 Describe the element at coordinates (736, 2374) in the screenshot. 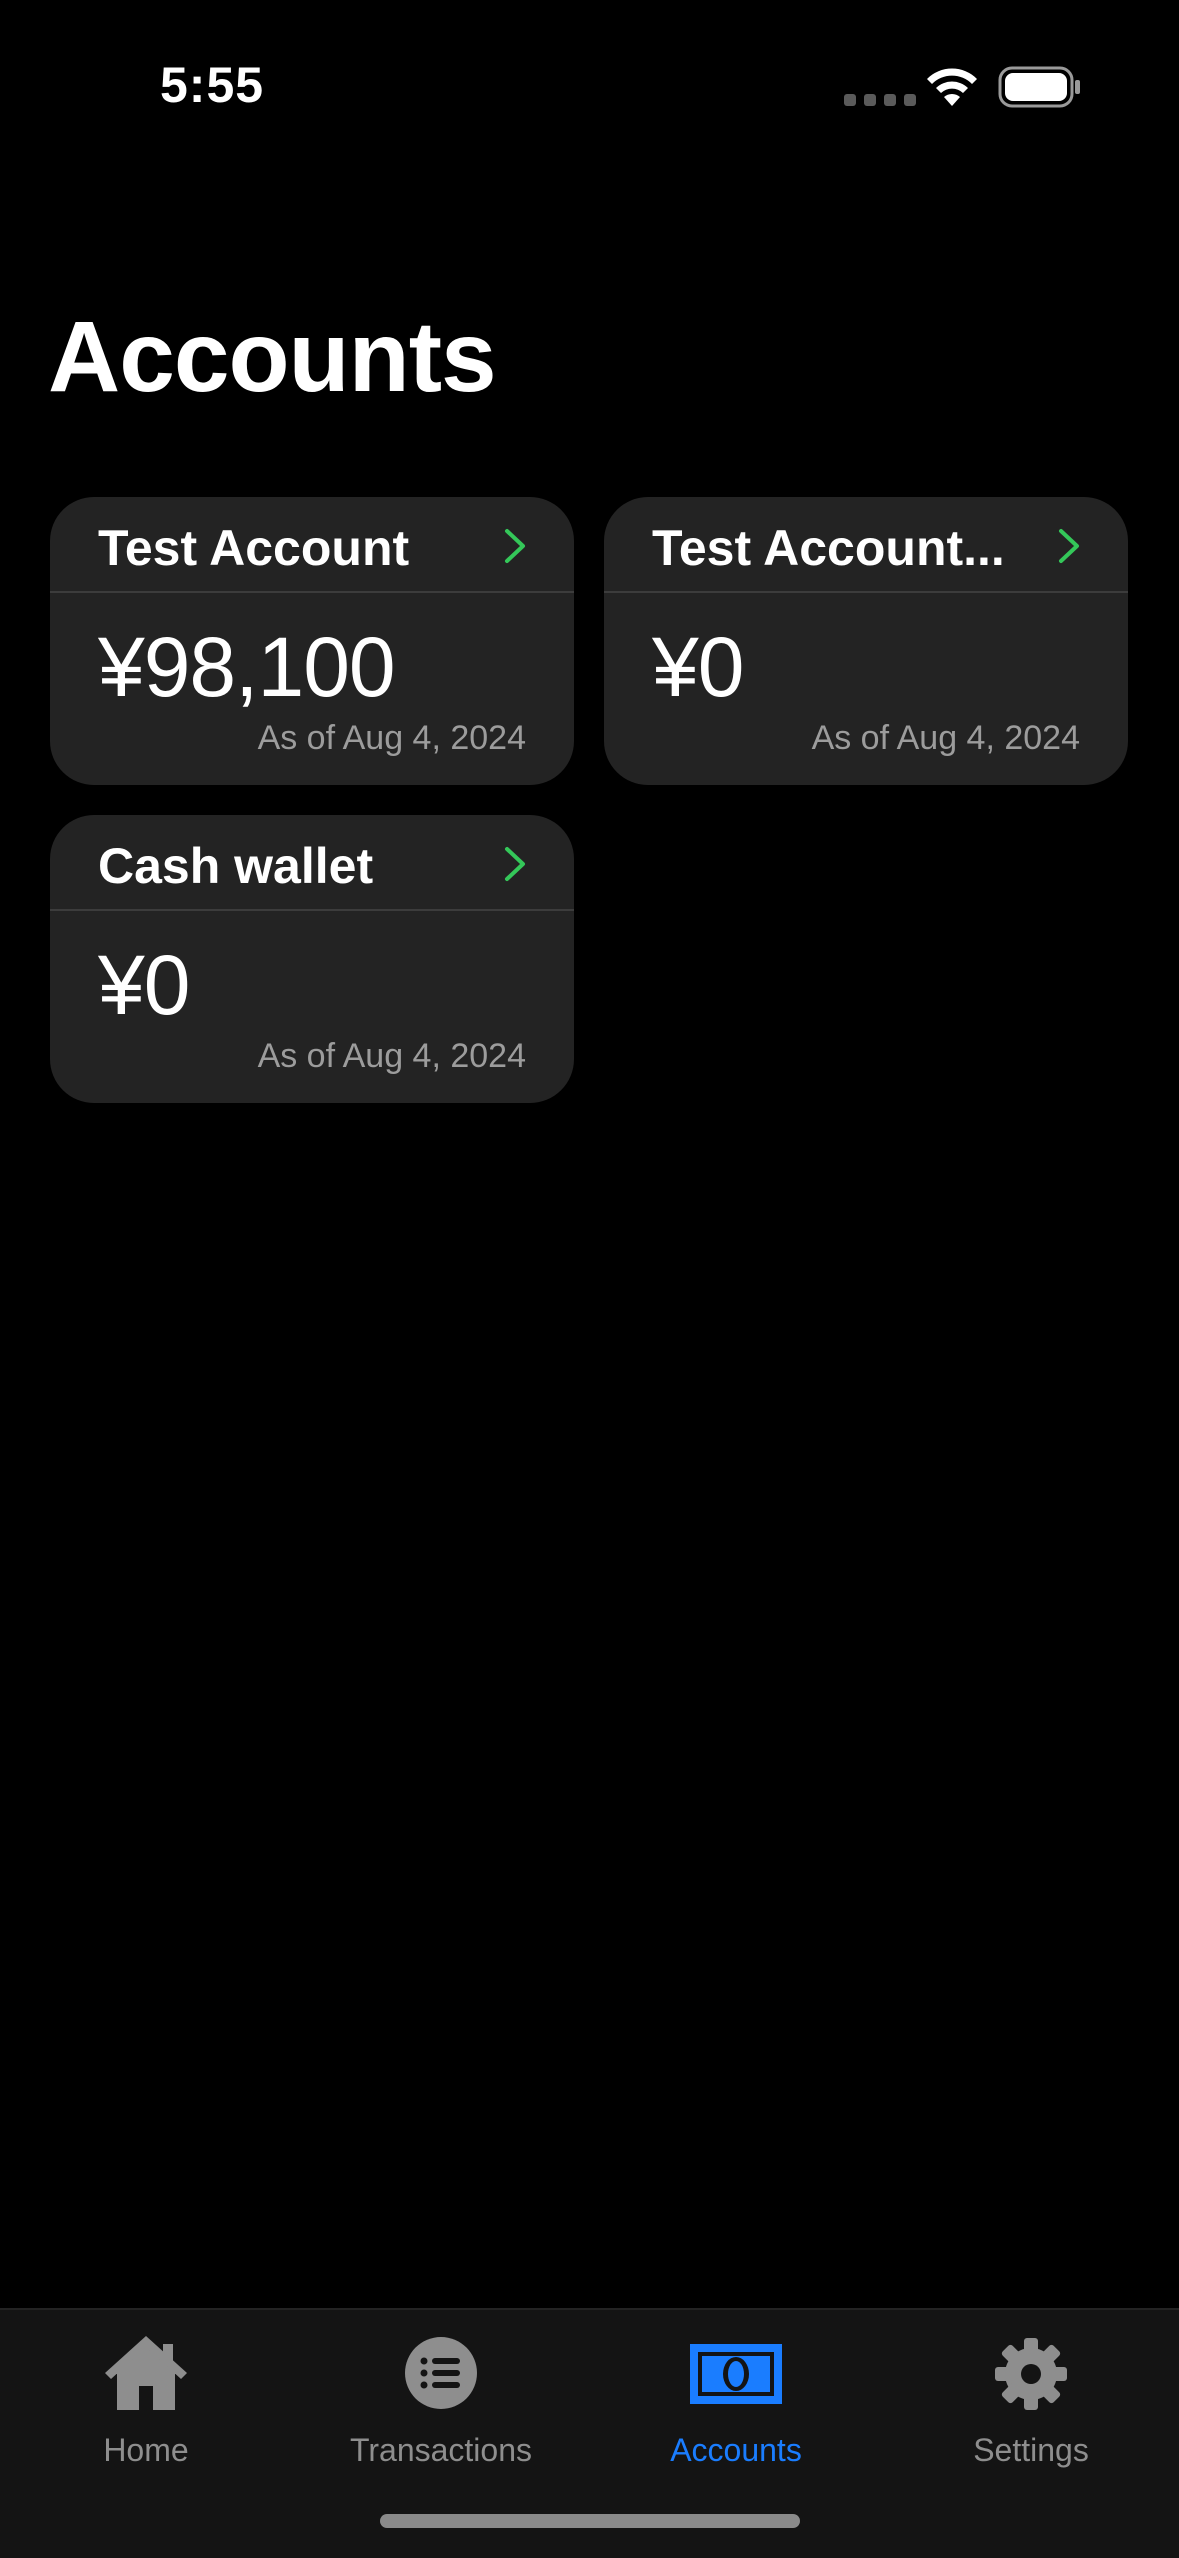

I see `banknote-icon` at that location.